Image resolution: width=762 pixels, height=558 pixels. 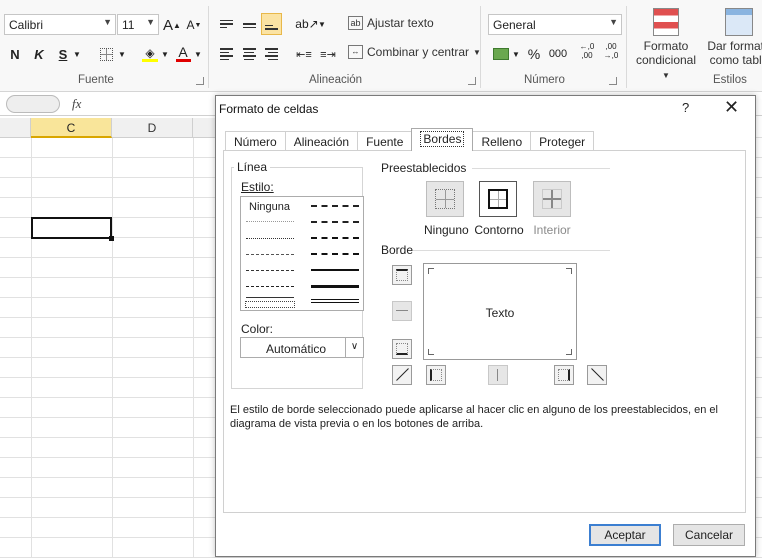 What do you see at coordinates (269, 207) in the screenshot?
I see `line-style-none: Ninguna` at bounding box center [269, 207].